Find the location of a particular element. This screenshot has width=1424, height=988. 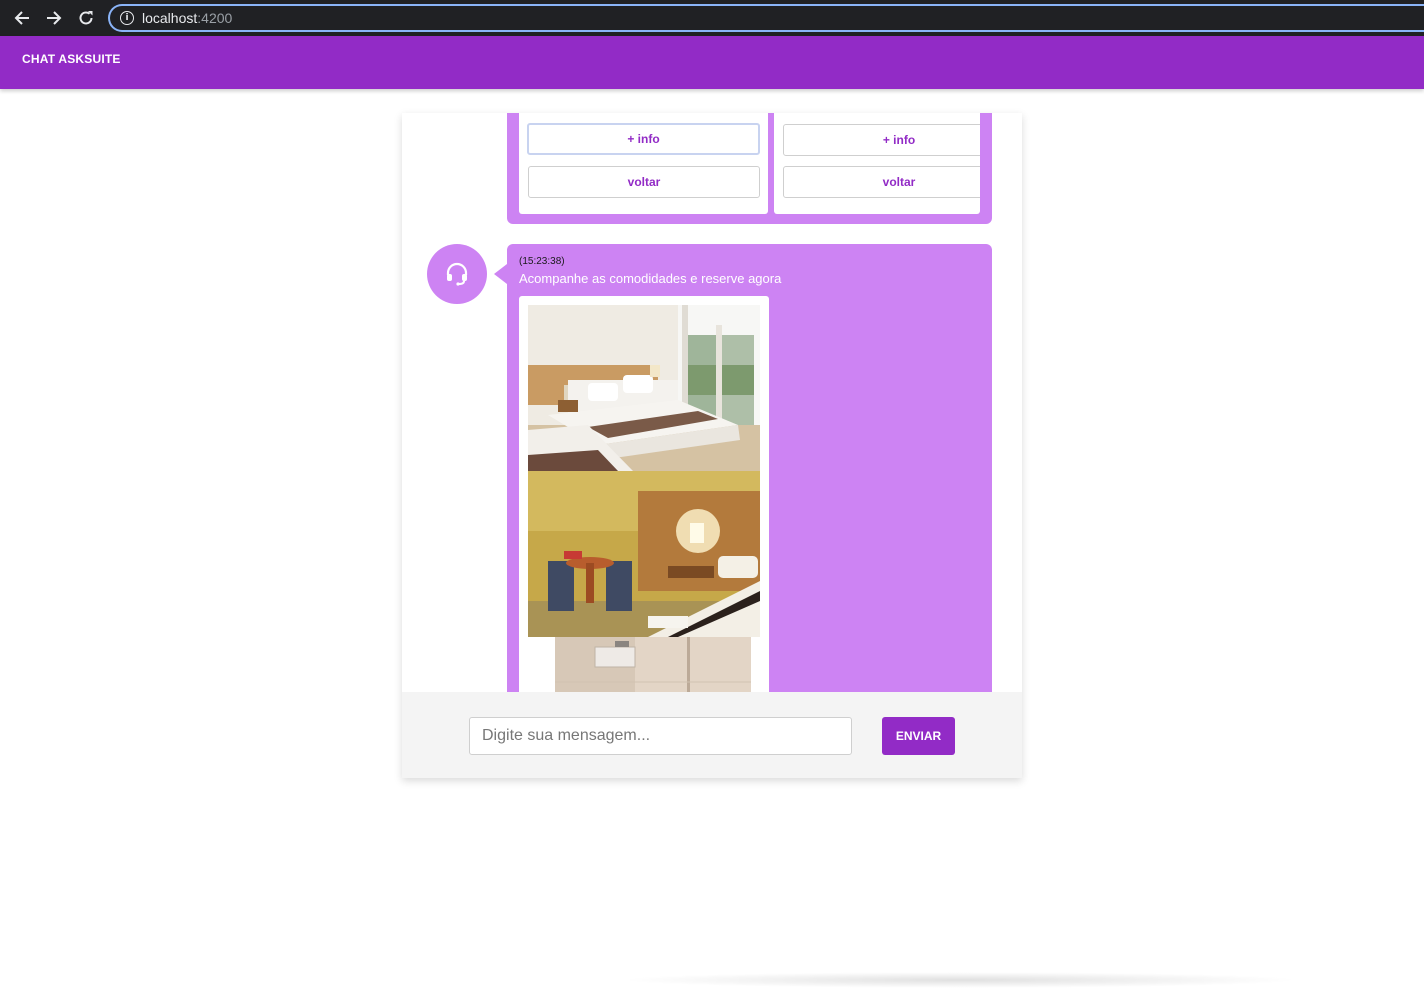

photo-gallery is located at coordinates (644, 494).